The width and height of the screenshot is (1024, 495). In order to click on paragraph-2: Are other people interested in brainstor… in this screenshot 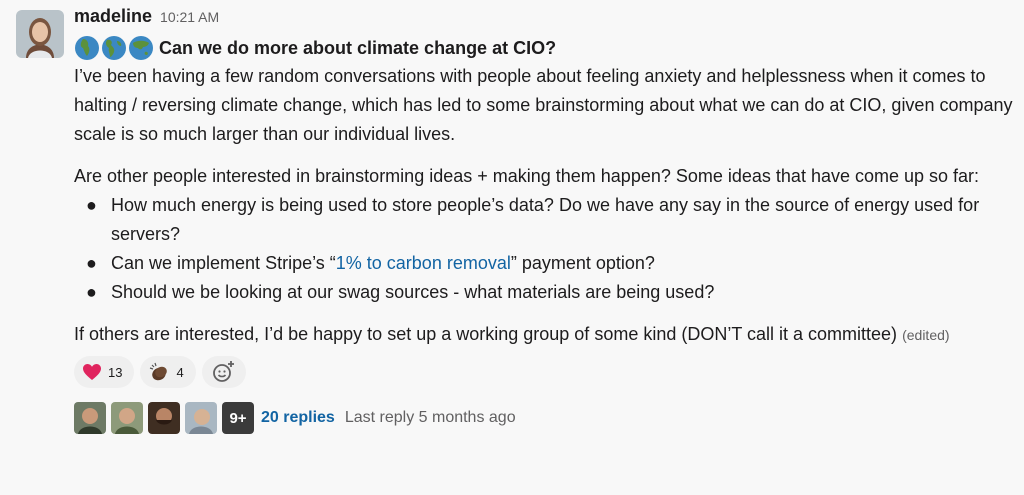, I will do `click(527, 176)`.